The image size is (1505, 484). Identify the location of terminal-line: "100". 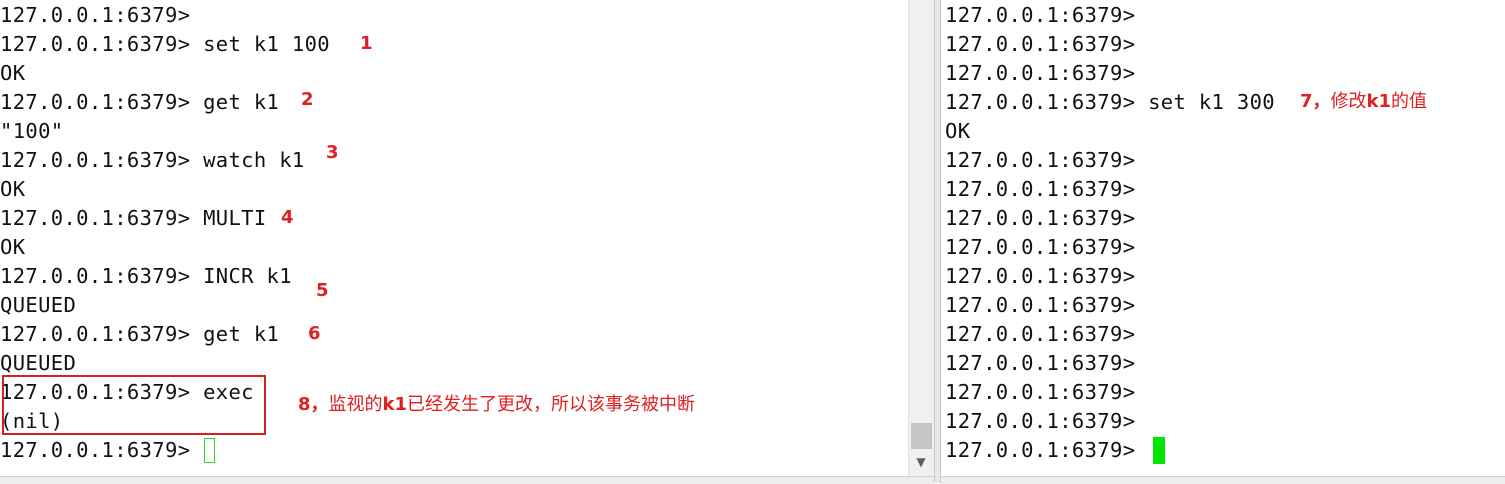
(32, 131).